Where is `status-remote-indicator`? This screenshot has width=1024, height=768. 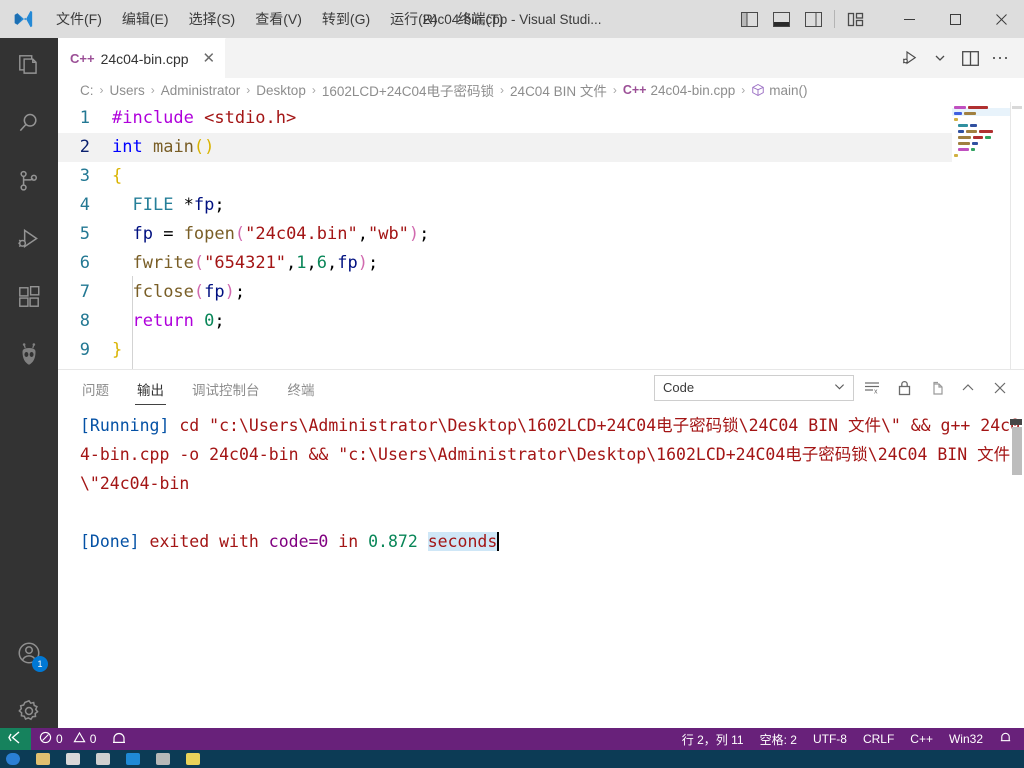
status-remote-indicator is located at coordinates (15, 739).